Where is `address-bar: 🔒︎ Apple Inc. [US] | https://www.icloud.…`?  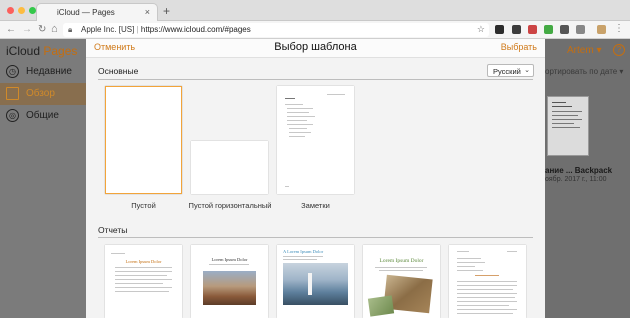 address-bar: 🔒︎ Apple Inc. [US] | https://www.icloud.… is located at coordinates (276, 30).